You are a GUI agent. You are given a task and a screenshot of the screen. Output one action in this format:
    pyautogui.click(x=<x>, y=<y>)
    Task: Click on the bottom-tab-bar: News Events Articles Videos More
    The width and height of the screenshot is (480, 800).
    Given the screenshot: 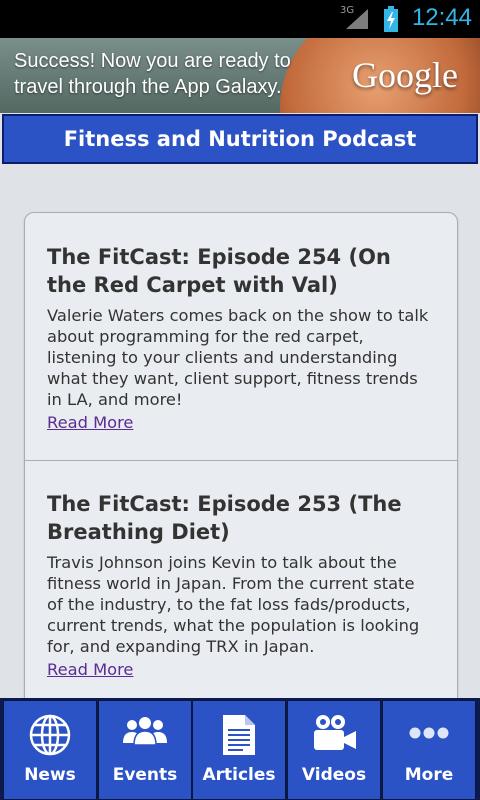 What is the action you would take?
    pyautogui.click(x=240, y=749)
    